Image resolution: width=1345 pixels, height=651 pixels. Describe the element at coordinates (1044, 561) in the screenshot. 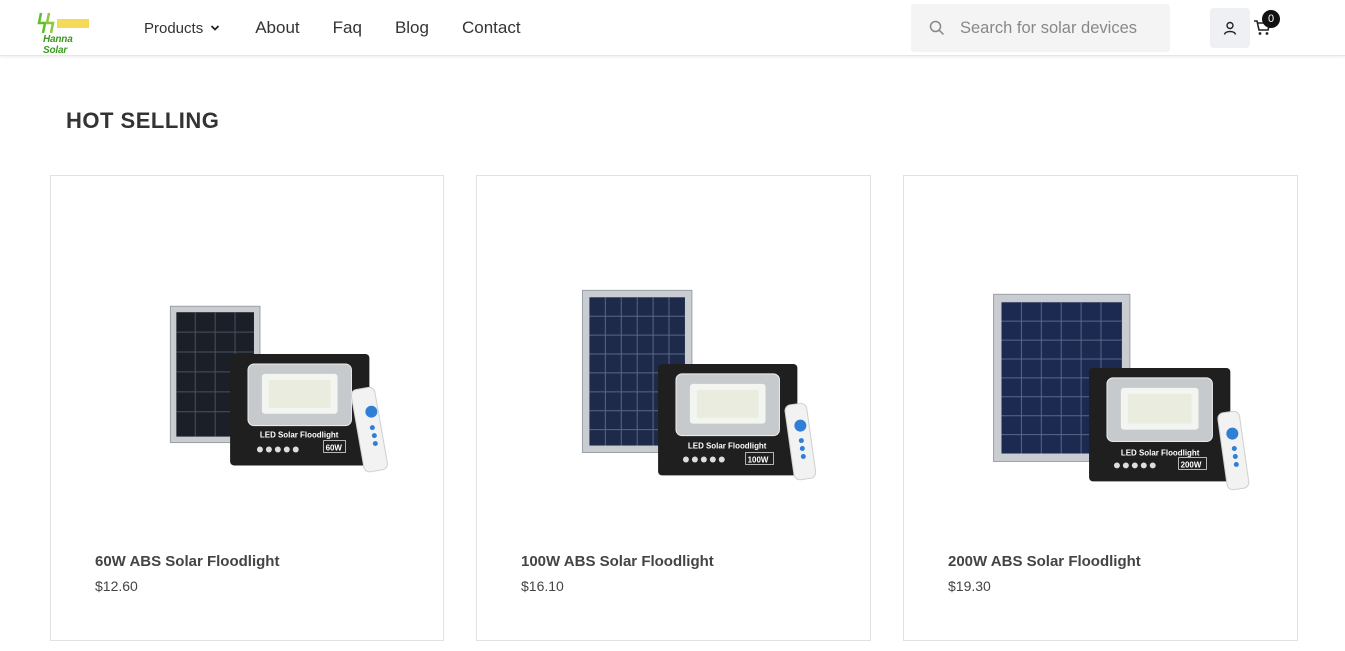

I see `product-name: 200W ABS Solar Floodlight` at that location.